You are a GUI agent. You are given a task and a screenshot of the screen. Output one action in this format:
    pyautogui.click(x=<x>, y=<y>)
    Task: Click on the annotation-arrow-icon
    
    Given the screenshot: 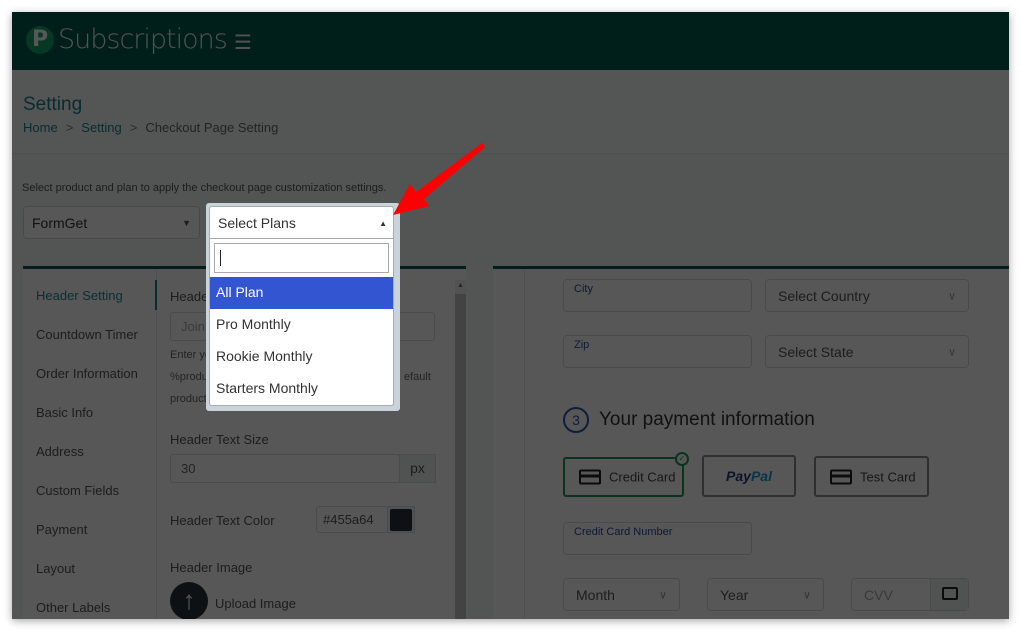 What is the action you would take?
    pyautogui.click(x=439, y=179)
    